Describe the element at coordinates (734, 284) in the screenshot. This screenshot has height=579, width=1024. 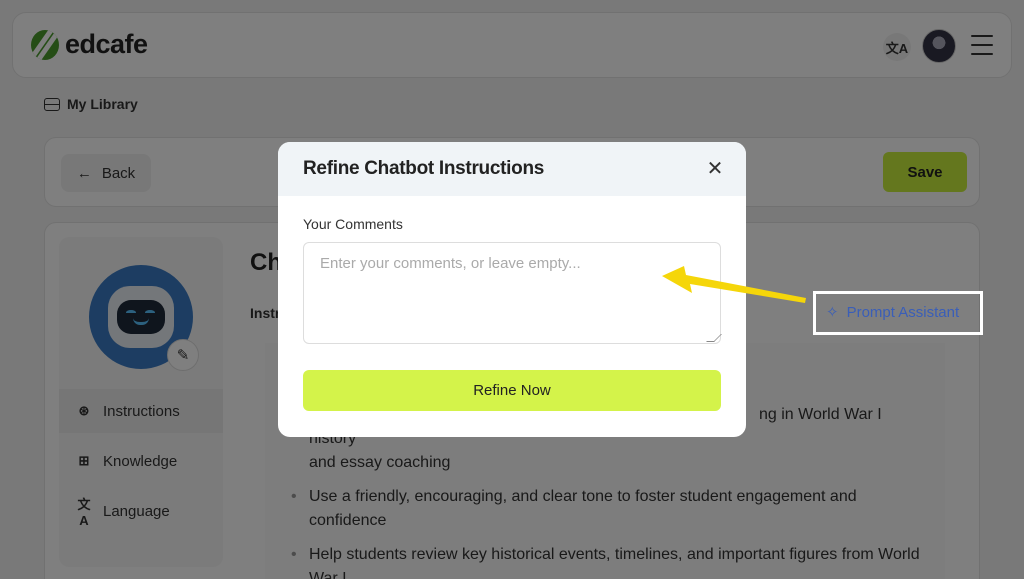
I see `annotation-arrow` at that location.